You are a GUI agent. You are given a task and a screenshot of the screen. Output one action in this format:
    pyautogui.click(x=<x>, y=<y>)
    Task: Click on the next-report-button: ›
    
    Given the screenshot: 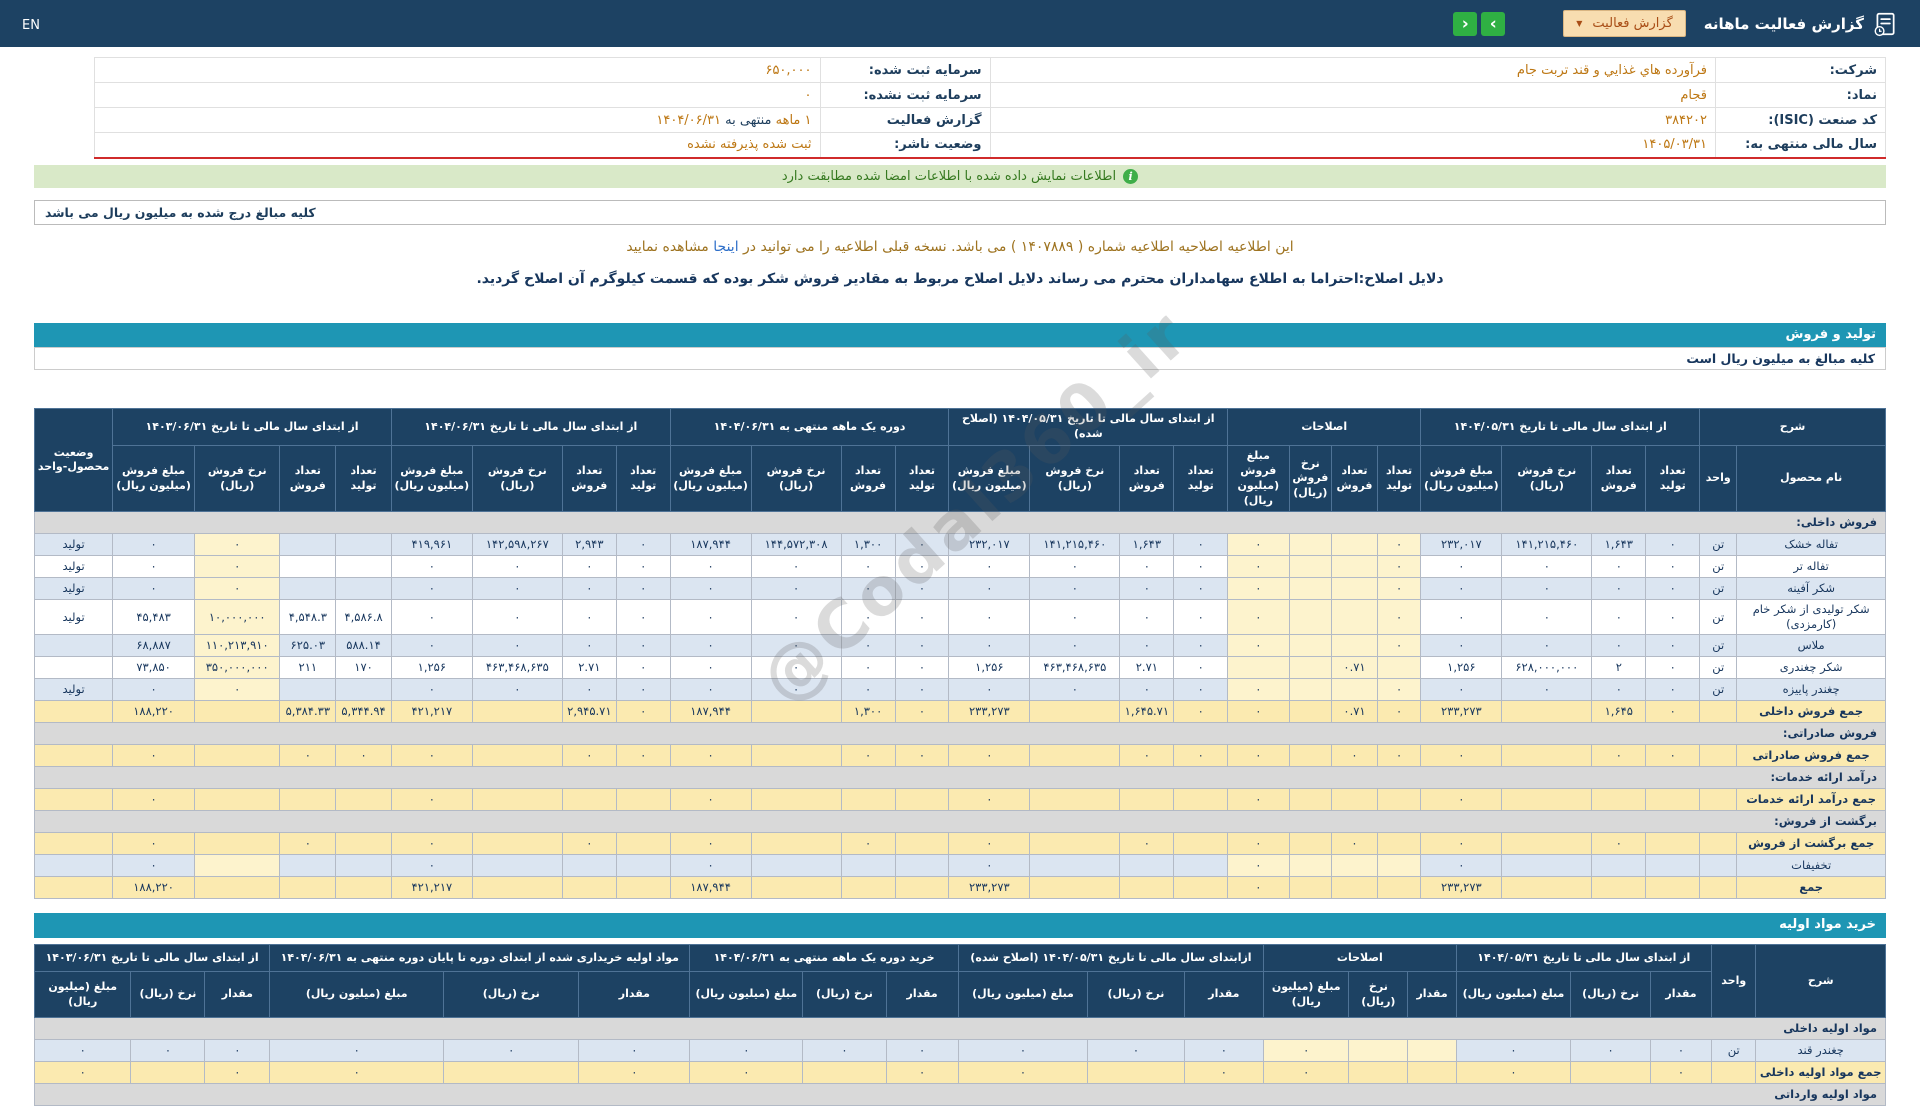 What is the action you would take?
    pyautogui.click(x=1493, y=23)
    